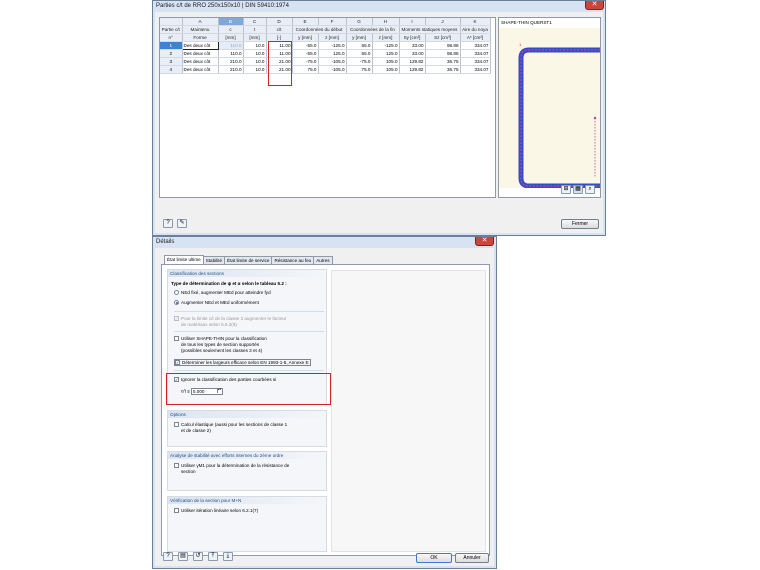  Describe the element at coordinates (580, 224) in the screenshot. I see `close-button: Fermer` at that location.